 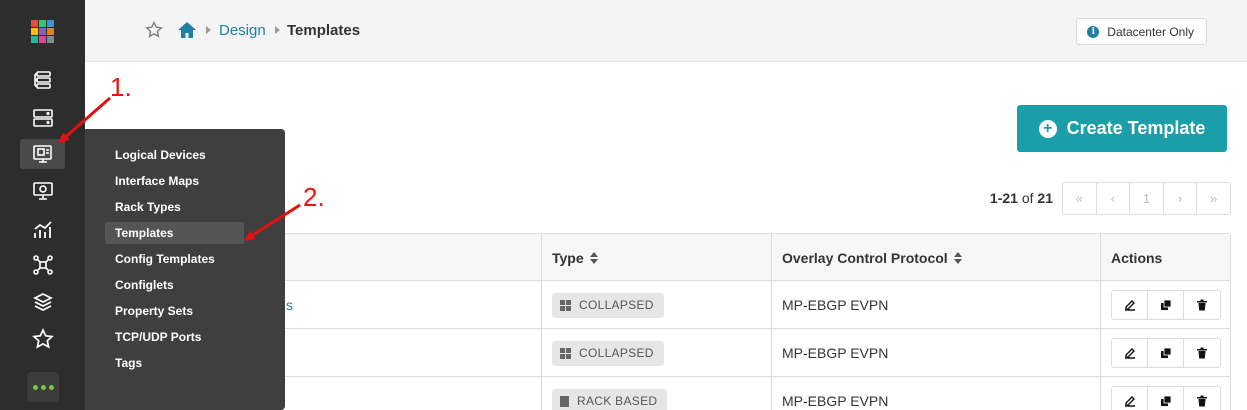 I want to click on app-logo, so click(x=43, y=32).